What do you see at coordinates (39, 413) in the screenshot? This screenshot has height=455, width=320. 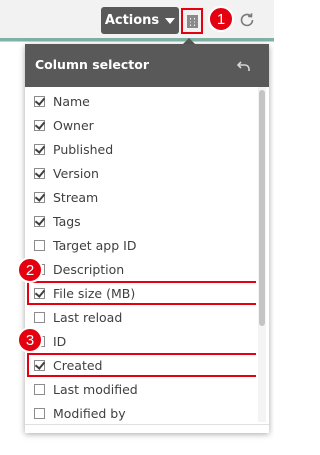 I see `checkbox-modified-by` at bounding box center [39, 413].